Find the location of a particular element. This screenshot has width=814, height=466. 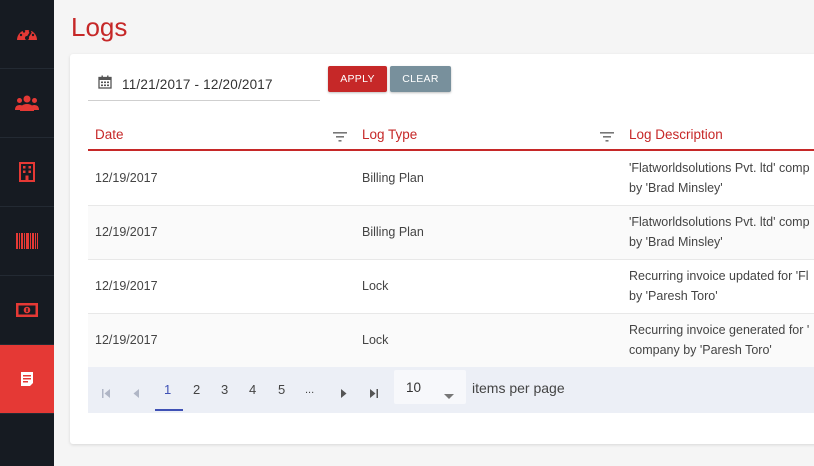

cell-log-description: Recurring invoice updated for 'Fl is located at coordinates (719, 276).